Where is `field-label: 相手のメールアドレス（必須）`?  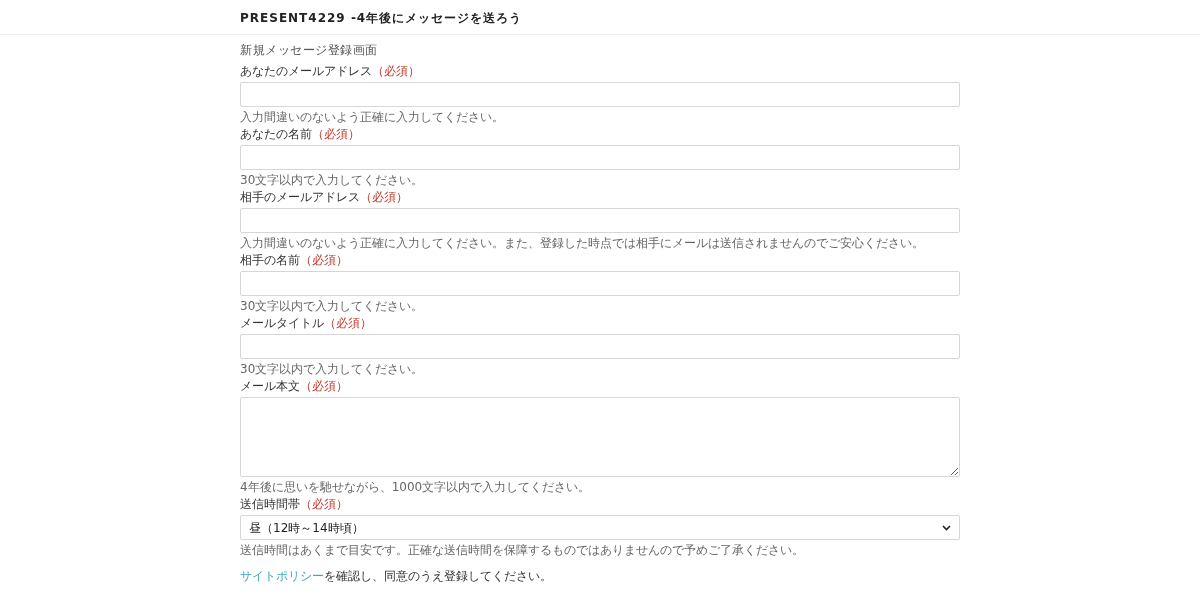
field-label: 相手のメールアドレス（必須） is located at coordinates (324, 197).